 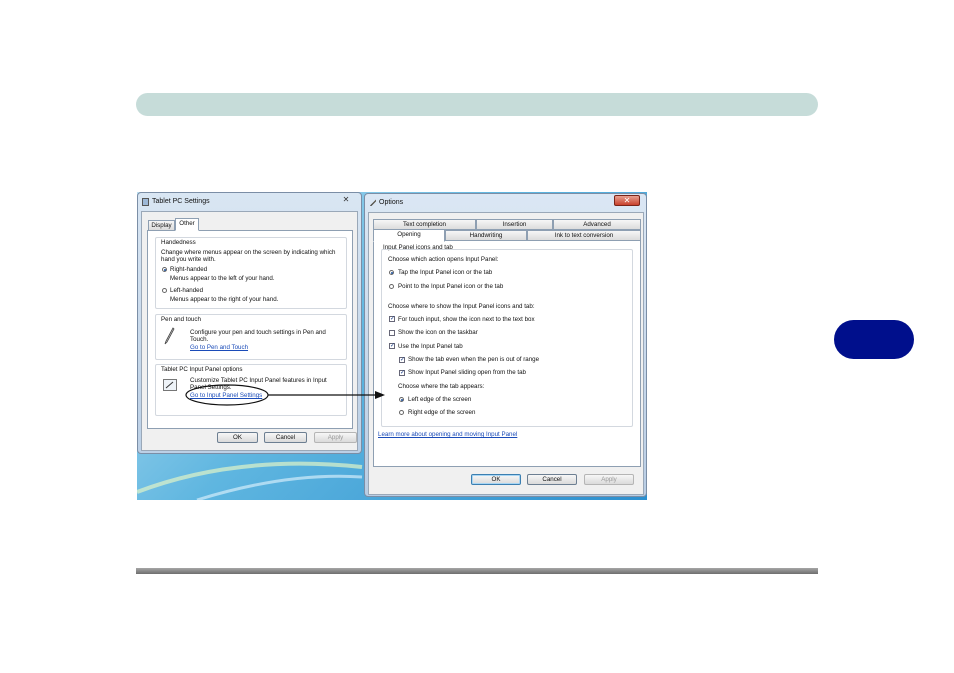 What do you see at coordinates (187, 224) in the screenshot?
I see `tab-other: Other` at bounding box center [187, 224].